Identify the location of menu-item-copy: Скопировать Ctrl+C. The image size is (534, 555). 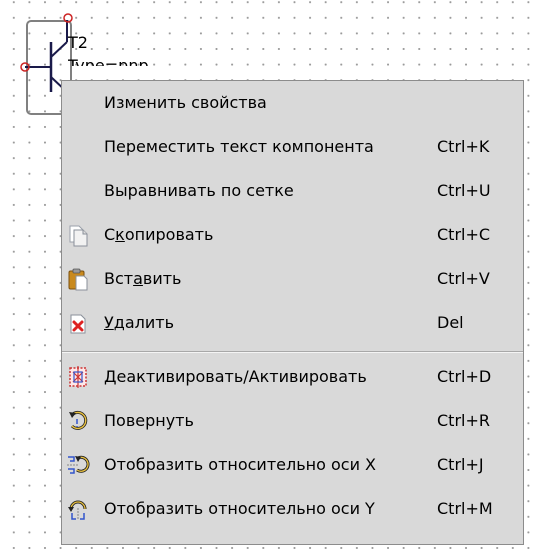
(292, 235).